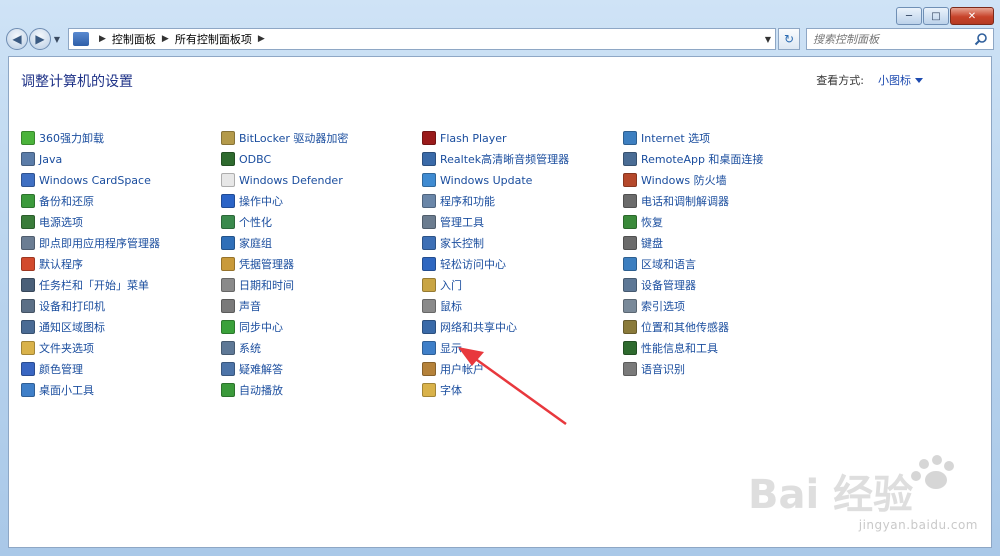  I want to click on control-panel-item: 自动播放, so click(252, 390).